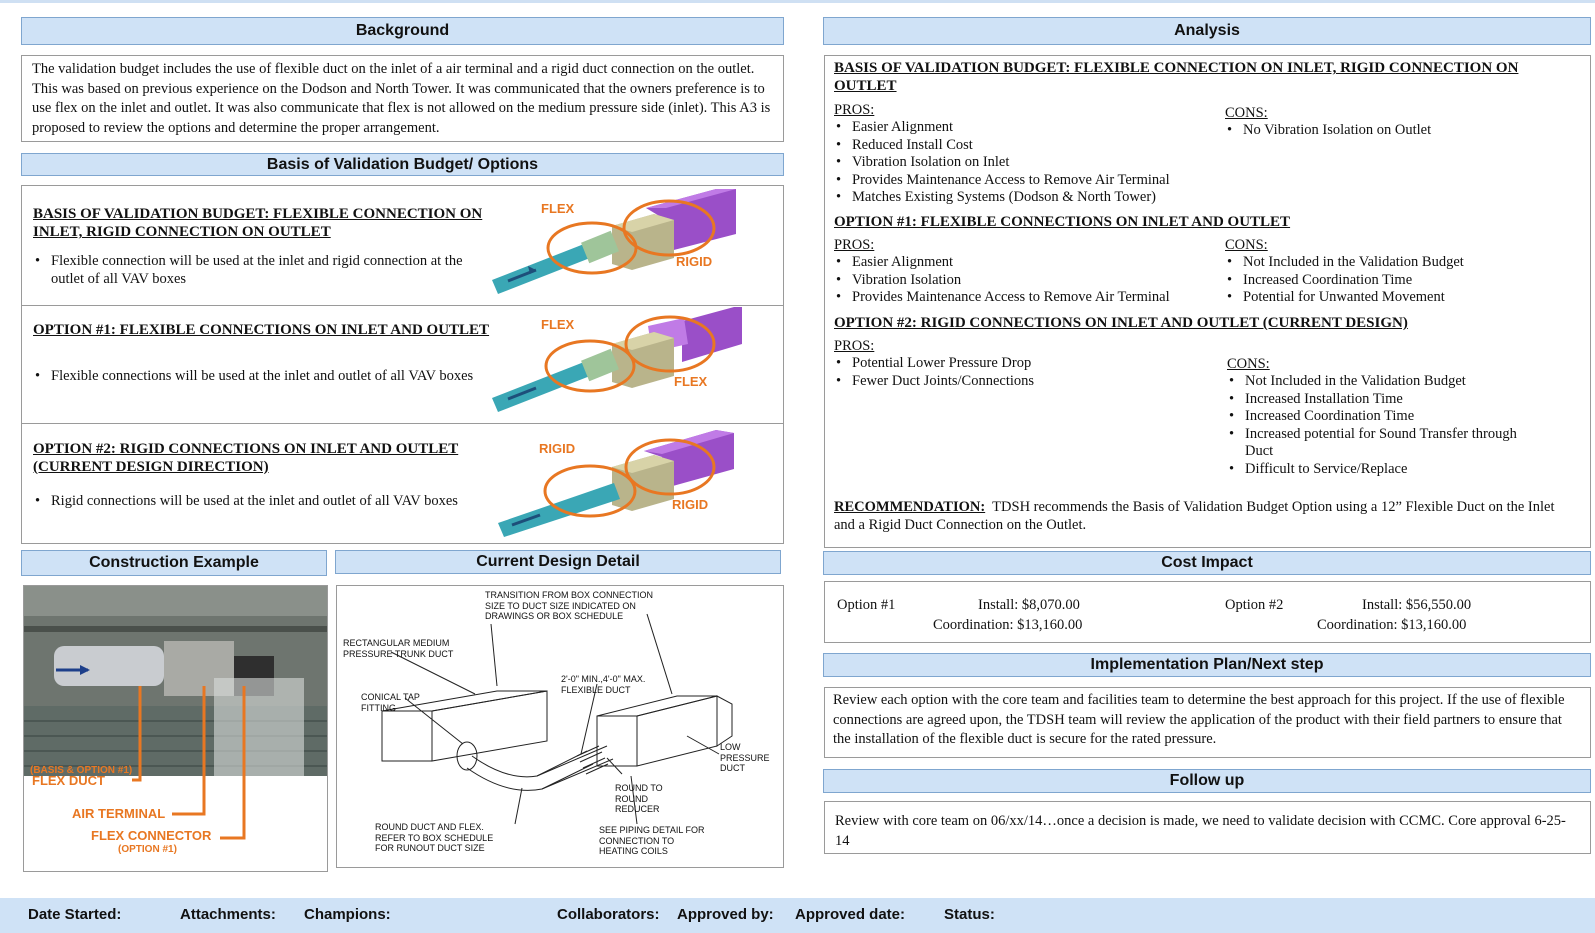 This screenshot has width=1595, height=933. What do you see at coordinates (745, 757) in the screenshot?
I see `label-low-pressure: LOW PRESSURE DUCT` at bounding box center [745, 757].